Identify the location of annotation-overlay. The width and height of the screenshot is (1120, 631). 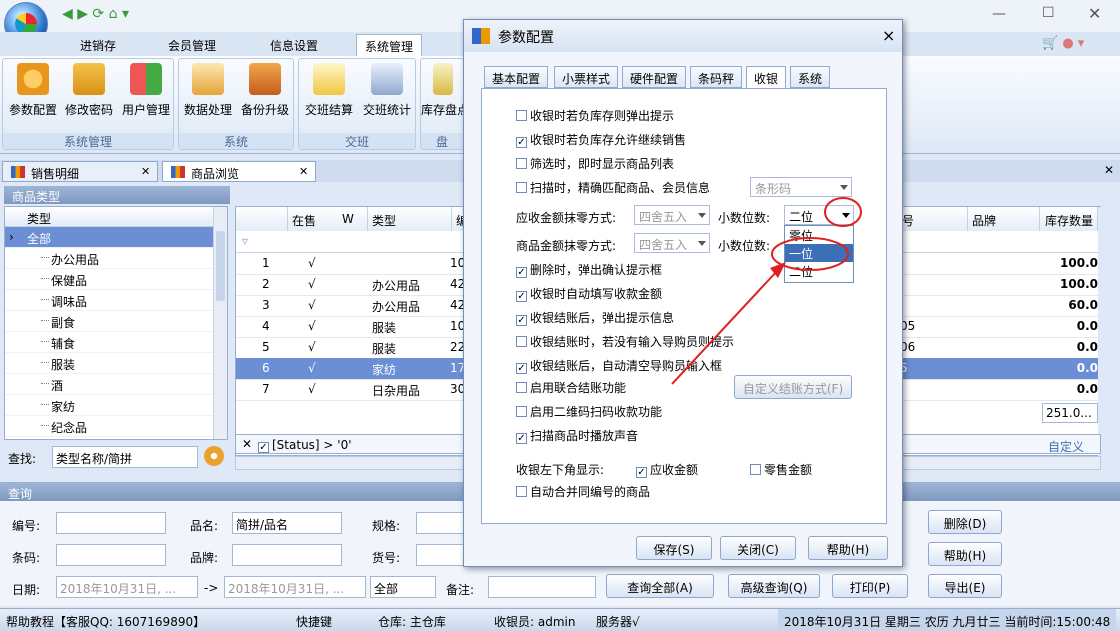
(766, 291).